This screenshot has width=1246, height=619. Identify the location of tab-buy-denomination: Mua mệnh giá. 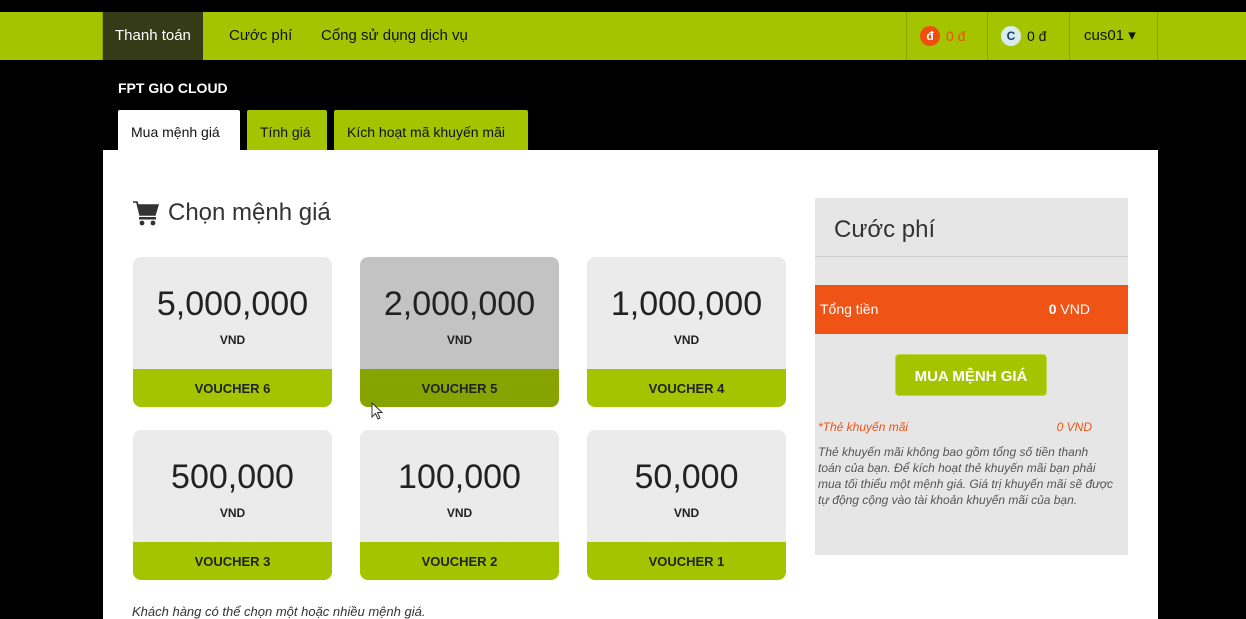
(179, 130).